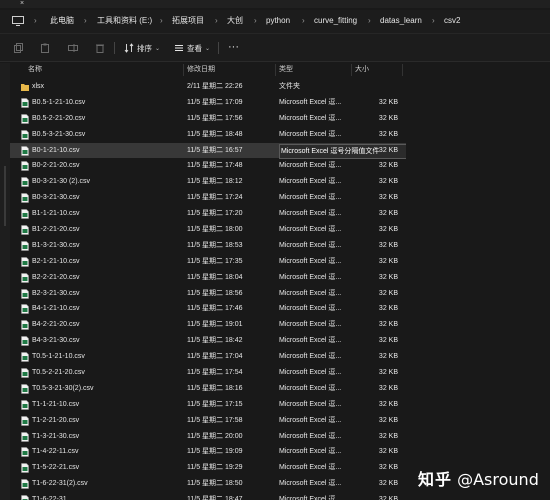  Describe the element at coordinates (215, 404) in the screenshot. I see `file-modified-date: 11/5 星期二 17:15` at that location.